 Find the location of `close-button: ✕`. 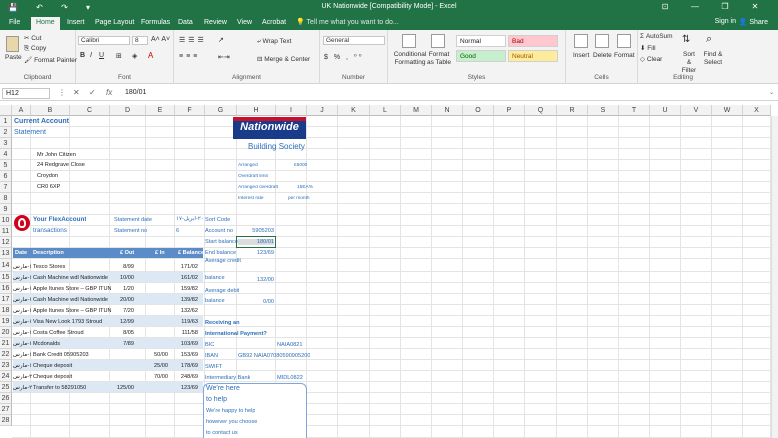

close-button: ✕ is located at coordinates (755, 6).